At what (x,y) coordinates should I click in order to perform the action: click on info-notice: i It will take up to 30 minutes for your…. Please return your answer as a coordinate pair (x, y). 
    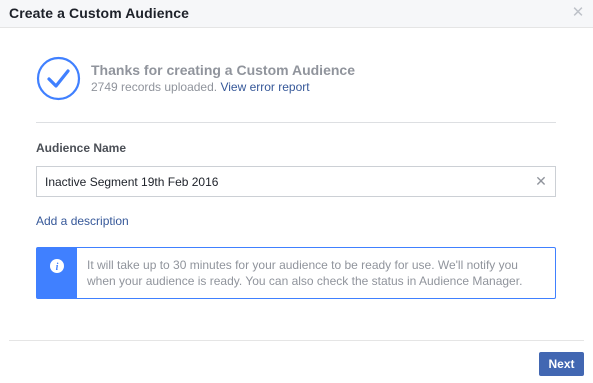
    Looking at the image, I should click on (296, 273).